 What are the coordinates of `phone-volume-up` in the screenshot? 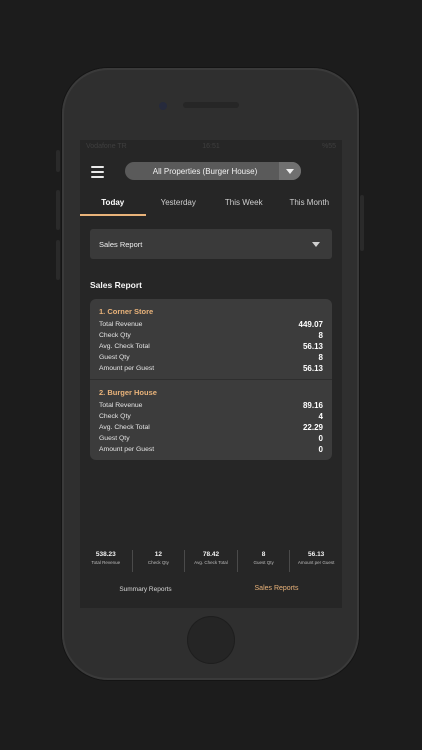 It's located at (58, 210).